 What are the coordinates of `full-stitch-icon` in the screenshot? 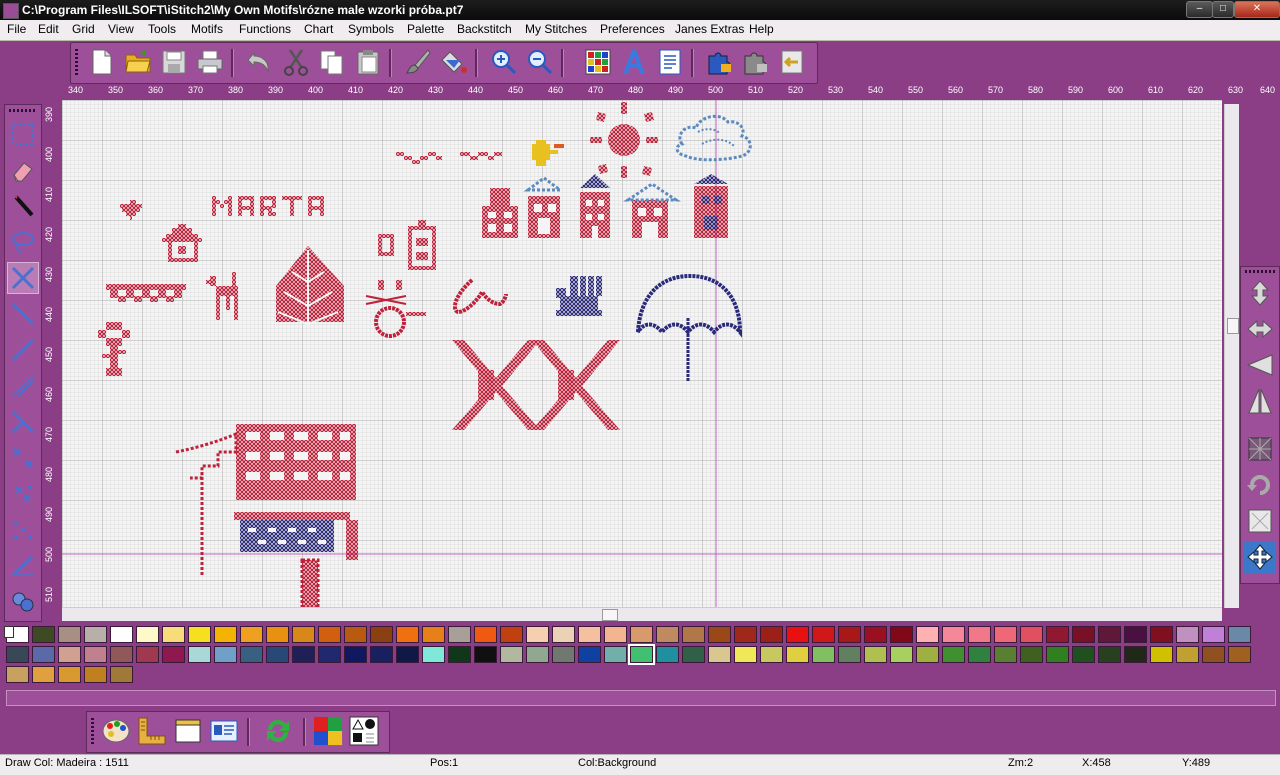 It's located at (23, 278).